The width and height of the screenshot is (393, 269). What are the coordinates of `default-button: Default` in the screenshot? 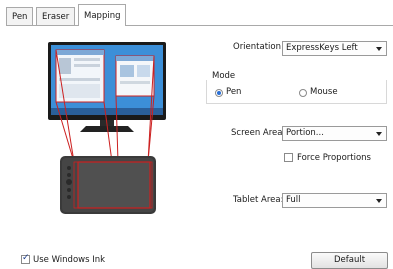 It's located at (349, 260).